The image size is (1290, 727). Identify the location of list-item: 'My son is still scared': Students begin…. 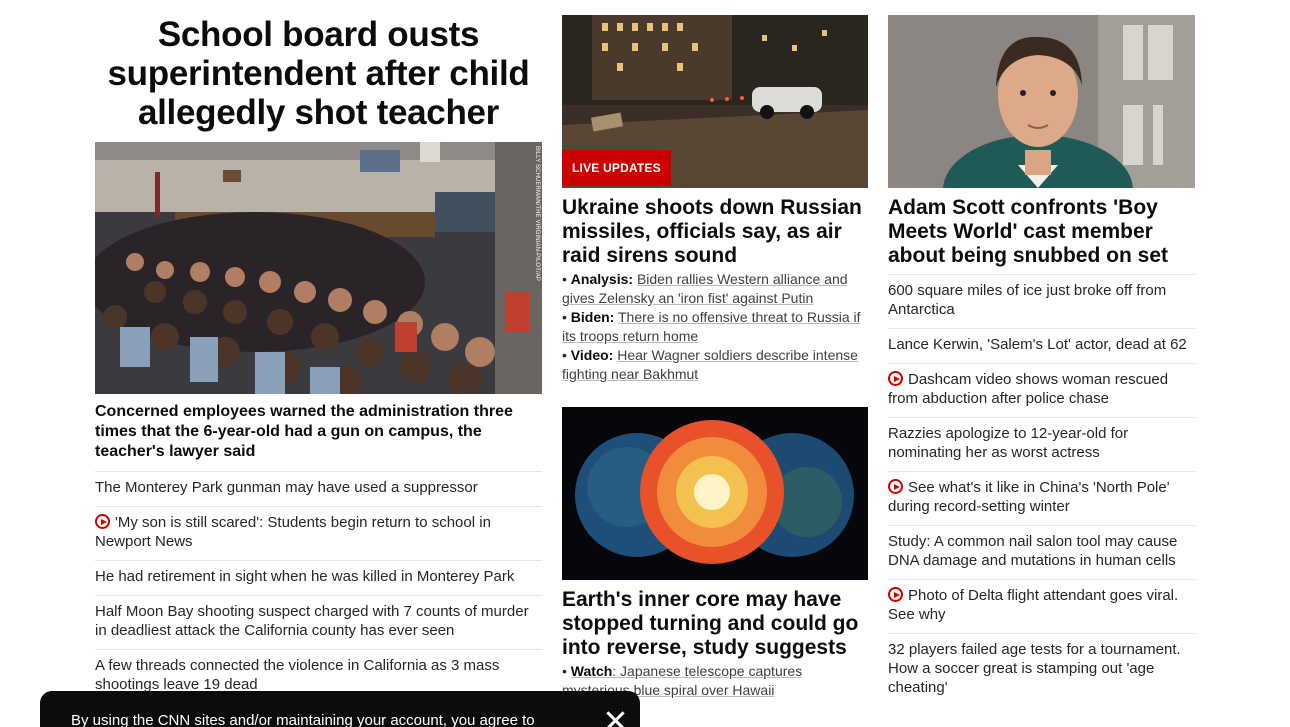
(318, 533).